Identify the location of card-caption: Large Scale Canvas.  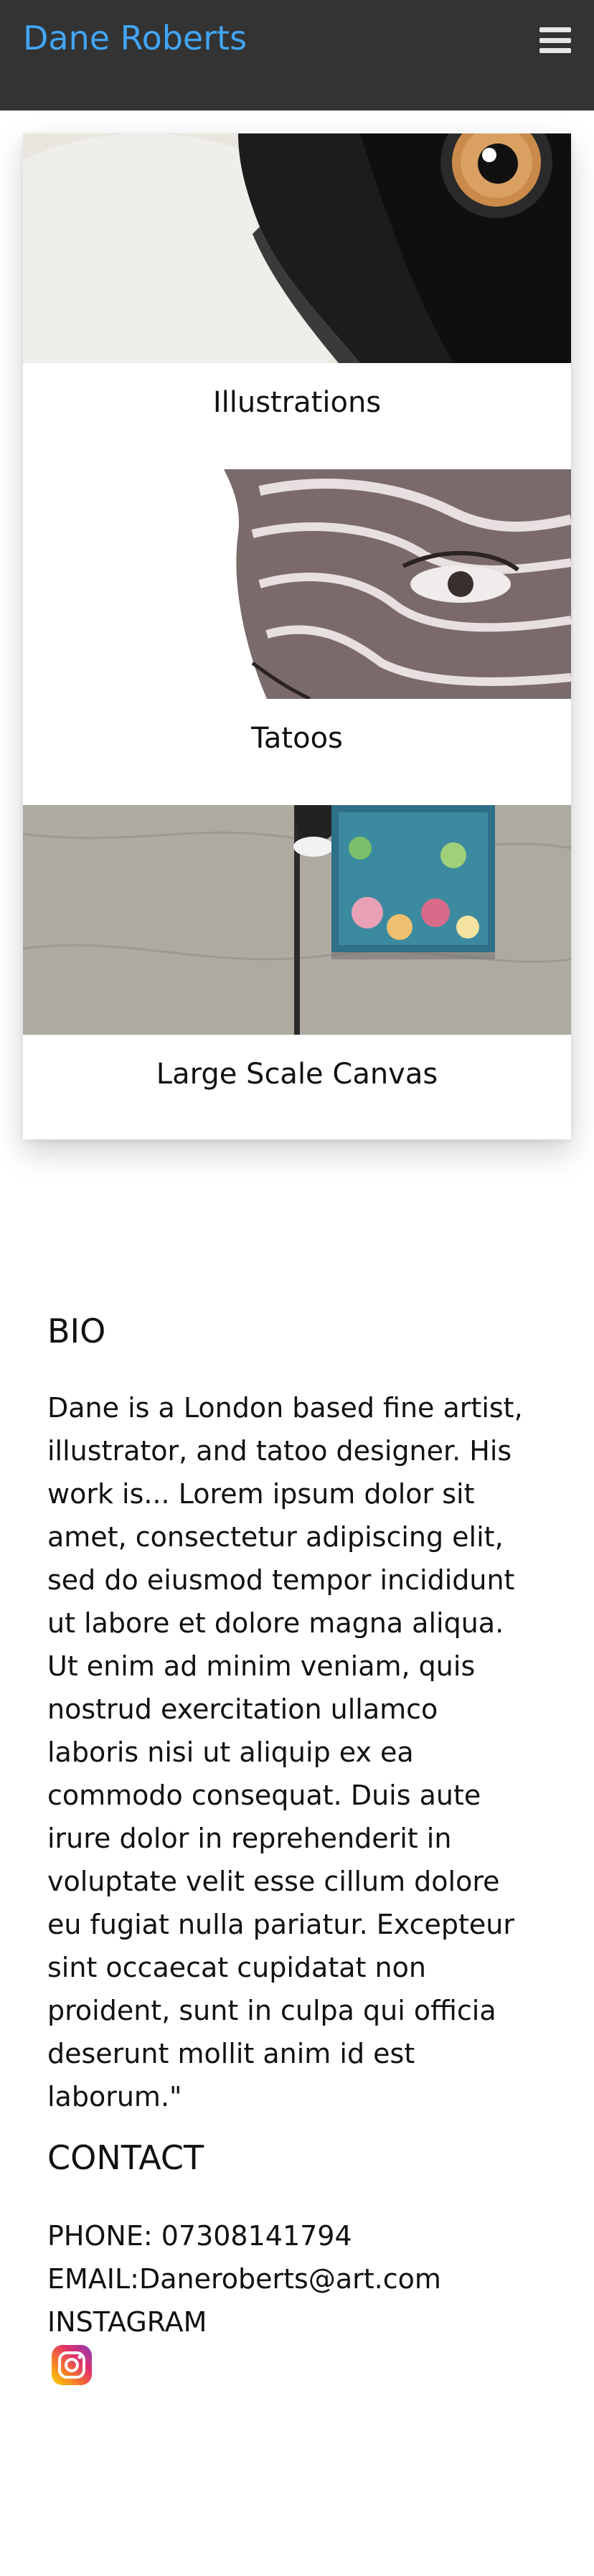
(297, 1074).